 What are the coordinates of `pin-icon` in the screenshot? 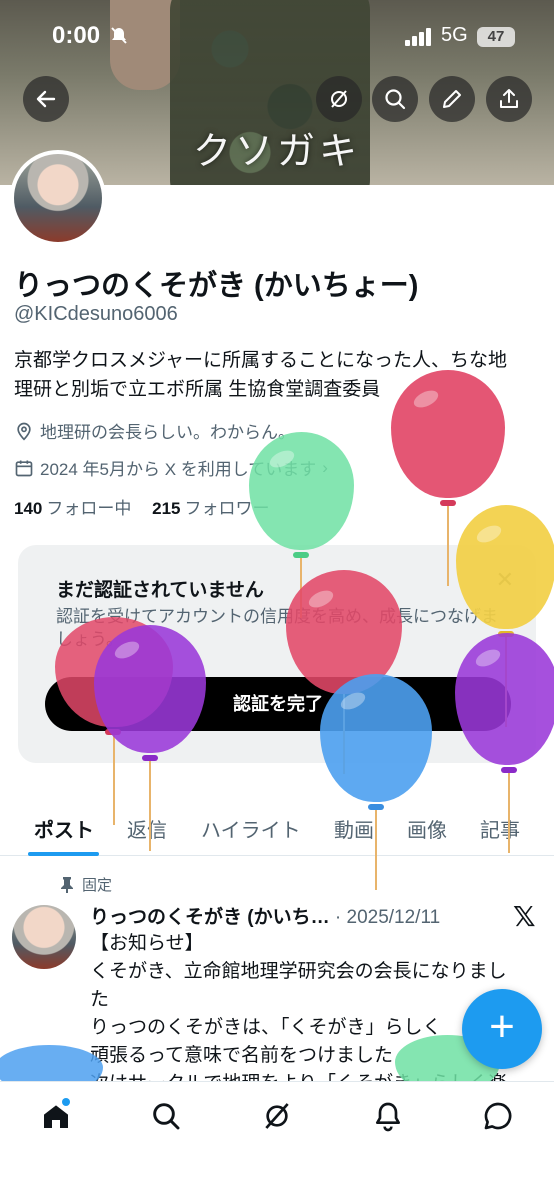 It's located at (67, 884).